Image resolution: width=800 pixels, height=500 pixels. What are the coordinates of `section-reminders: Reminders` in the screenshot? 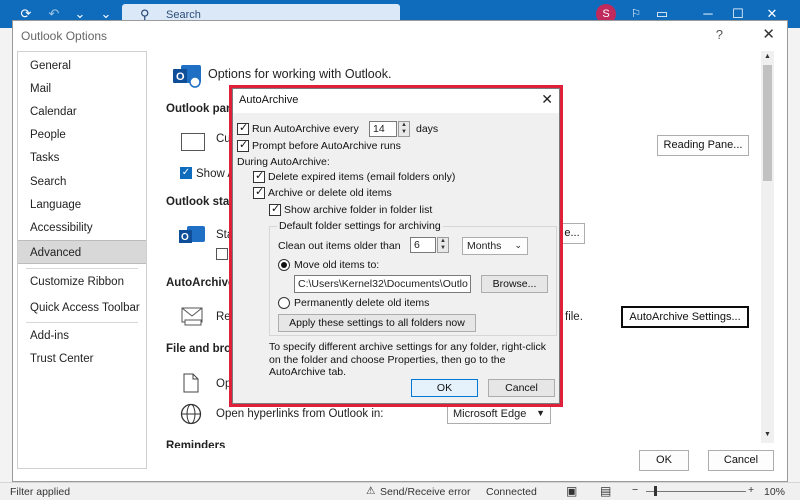 It's located at (196, 444).